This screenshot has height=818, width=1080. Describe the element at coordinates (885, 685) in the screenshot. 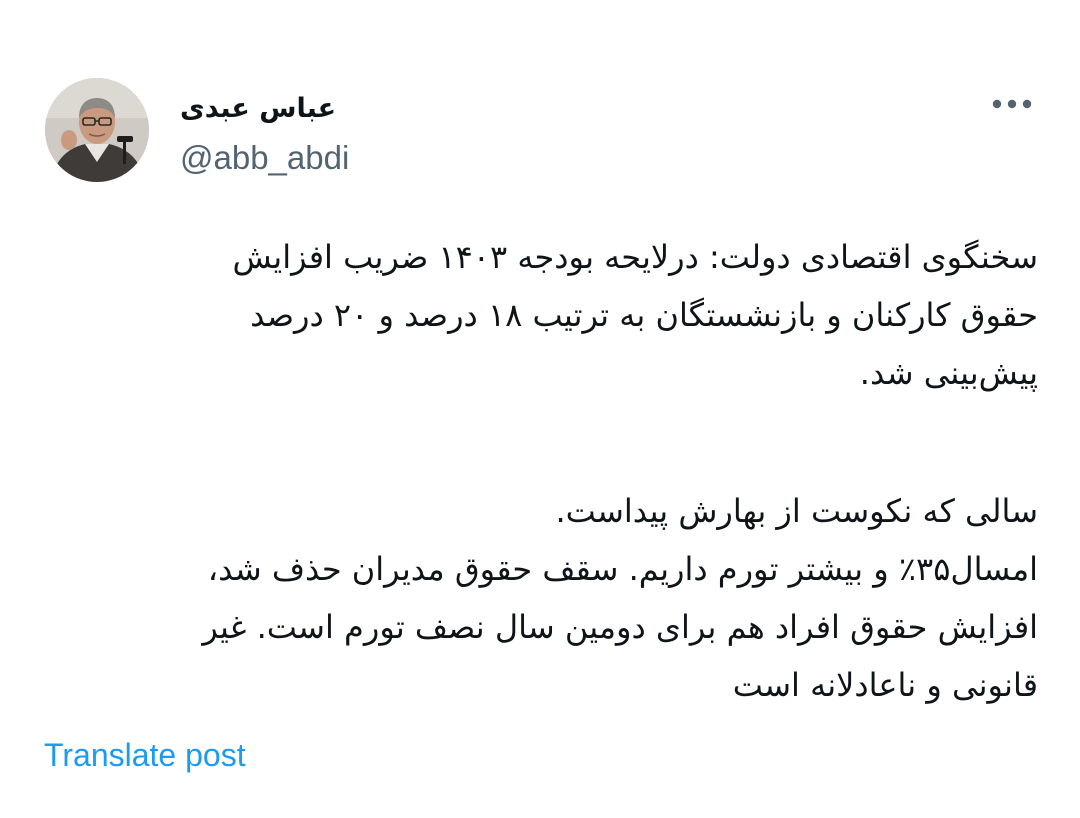

I see `tweet-text-line: قانونی و ناعادلانه است` at that location.